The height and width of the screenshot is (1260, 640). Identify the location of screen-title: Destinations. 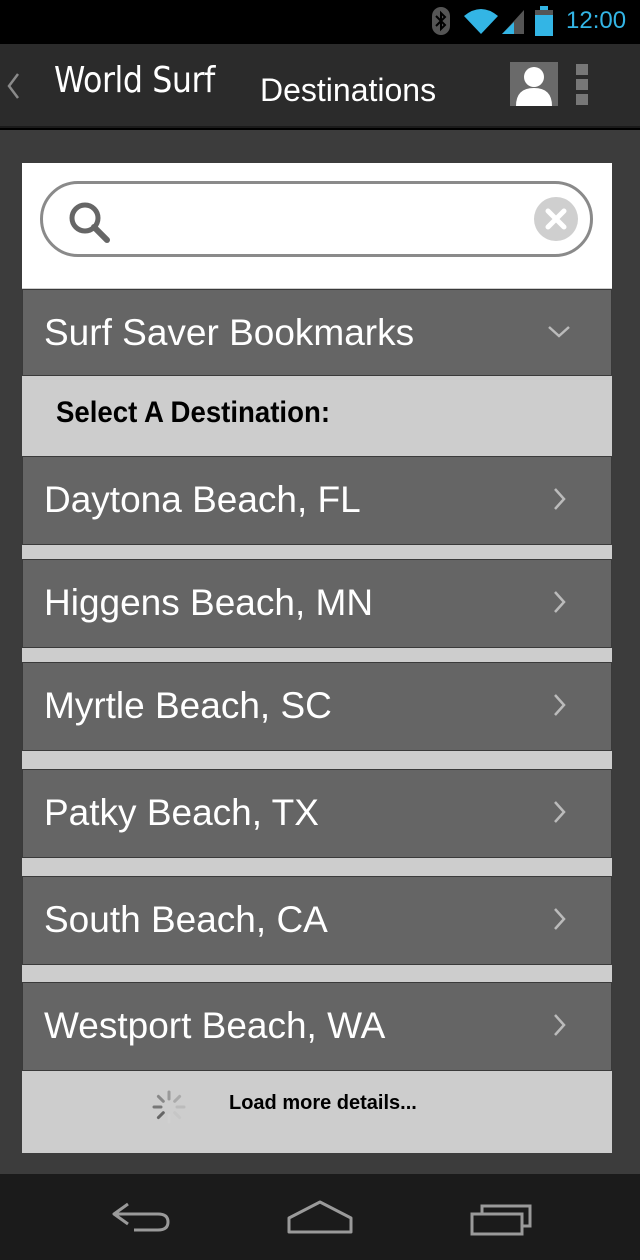
(348, 90).